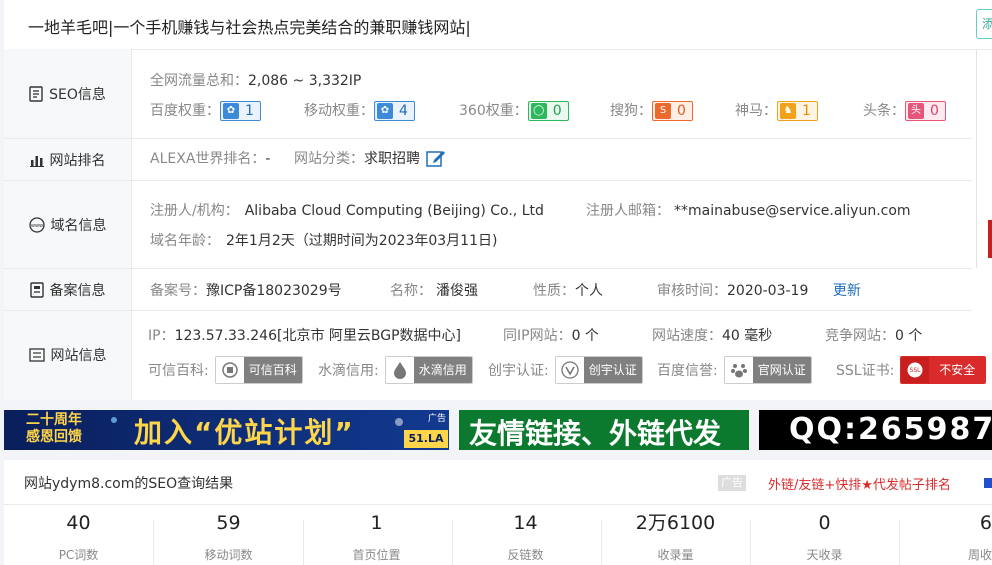  What do you see at coordinates (747, 336) in the screenshot?
I see `speed-value: 40 毫秒` at bounding box center [747, 336].